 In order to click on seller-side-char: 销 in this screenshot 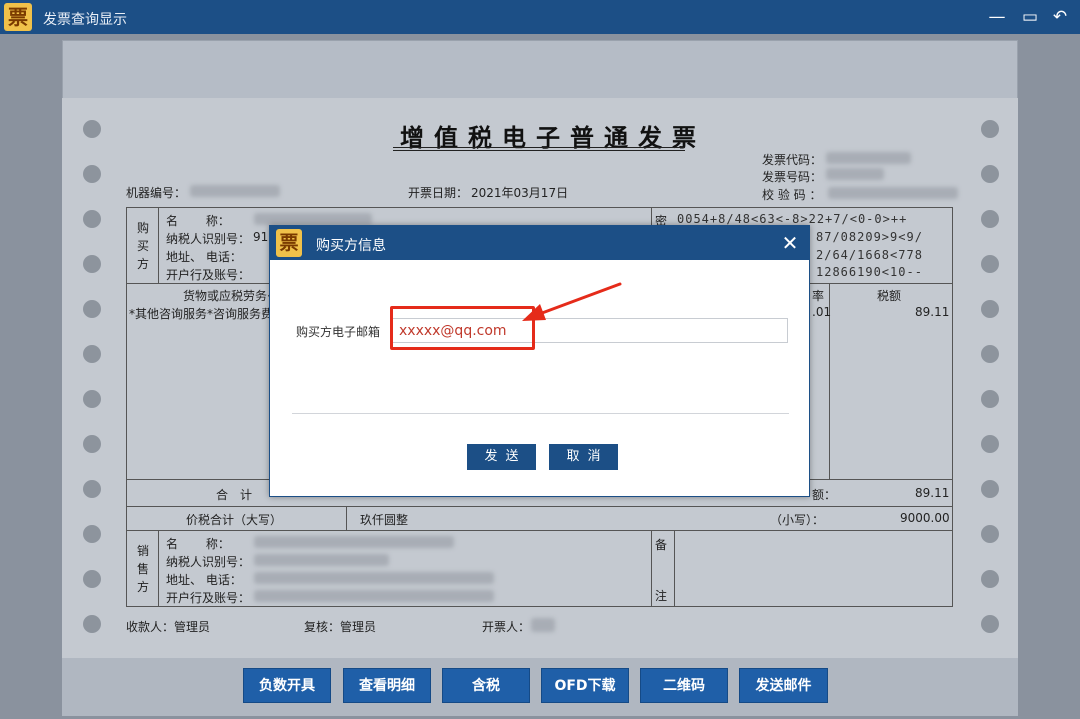, I will do `click(142, 551)`.